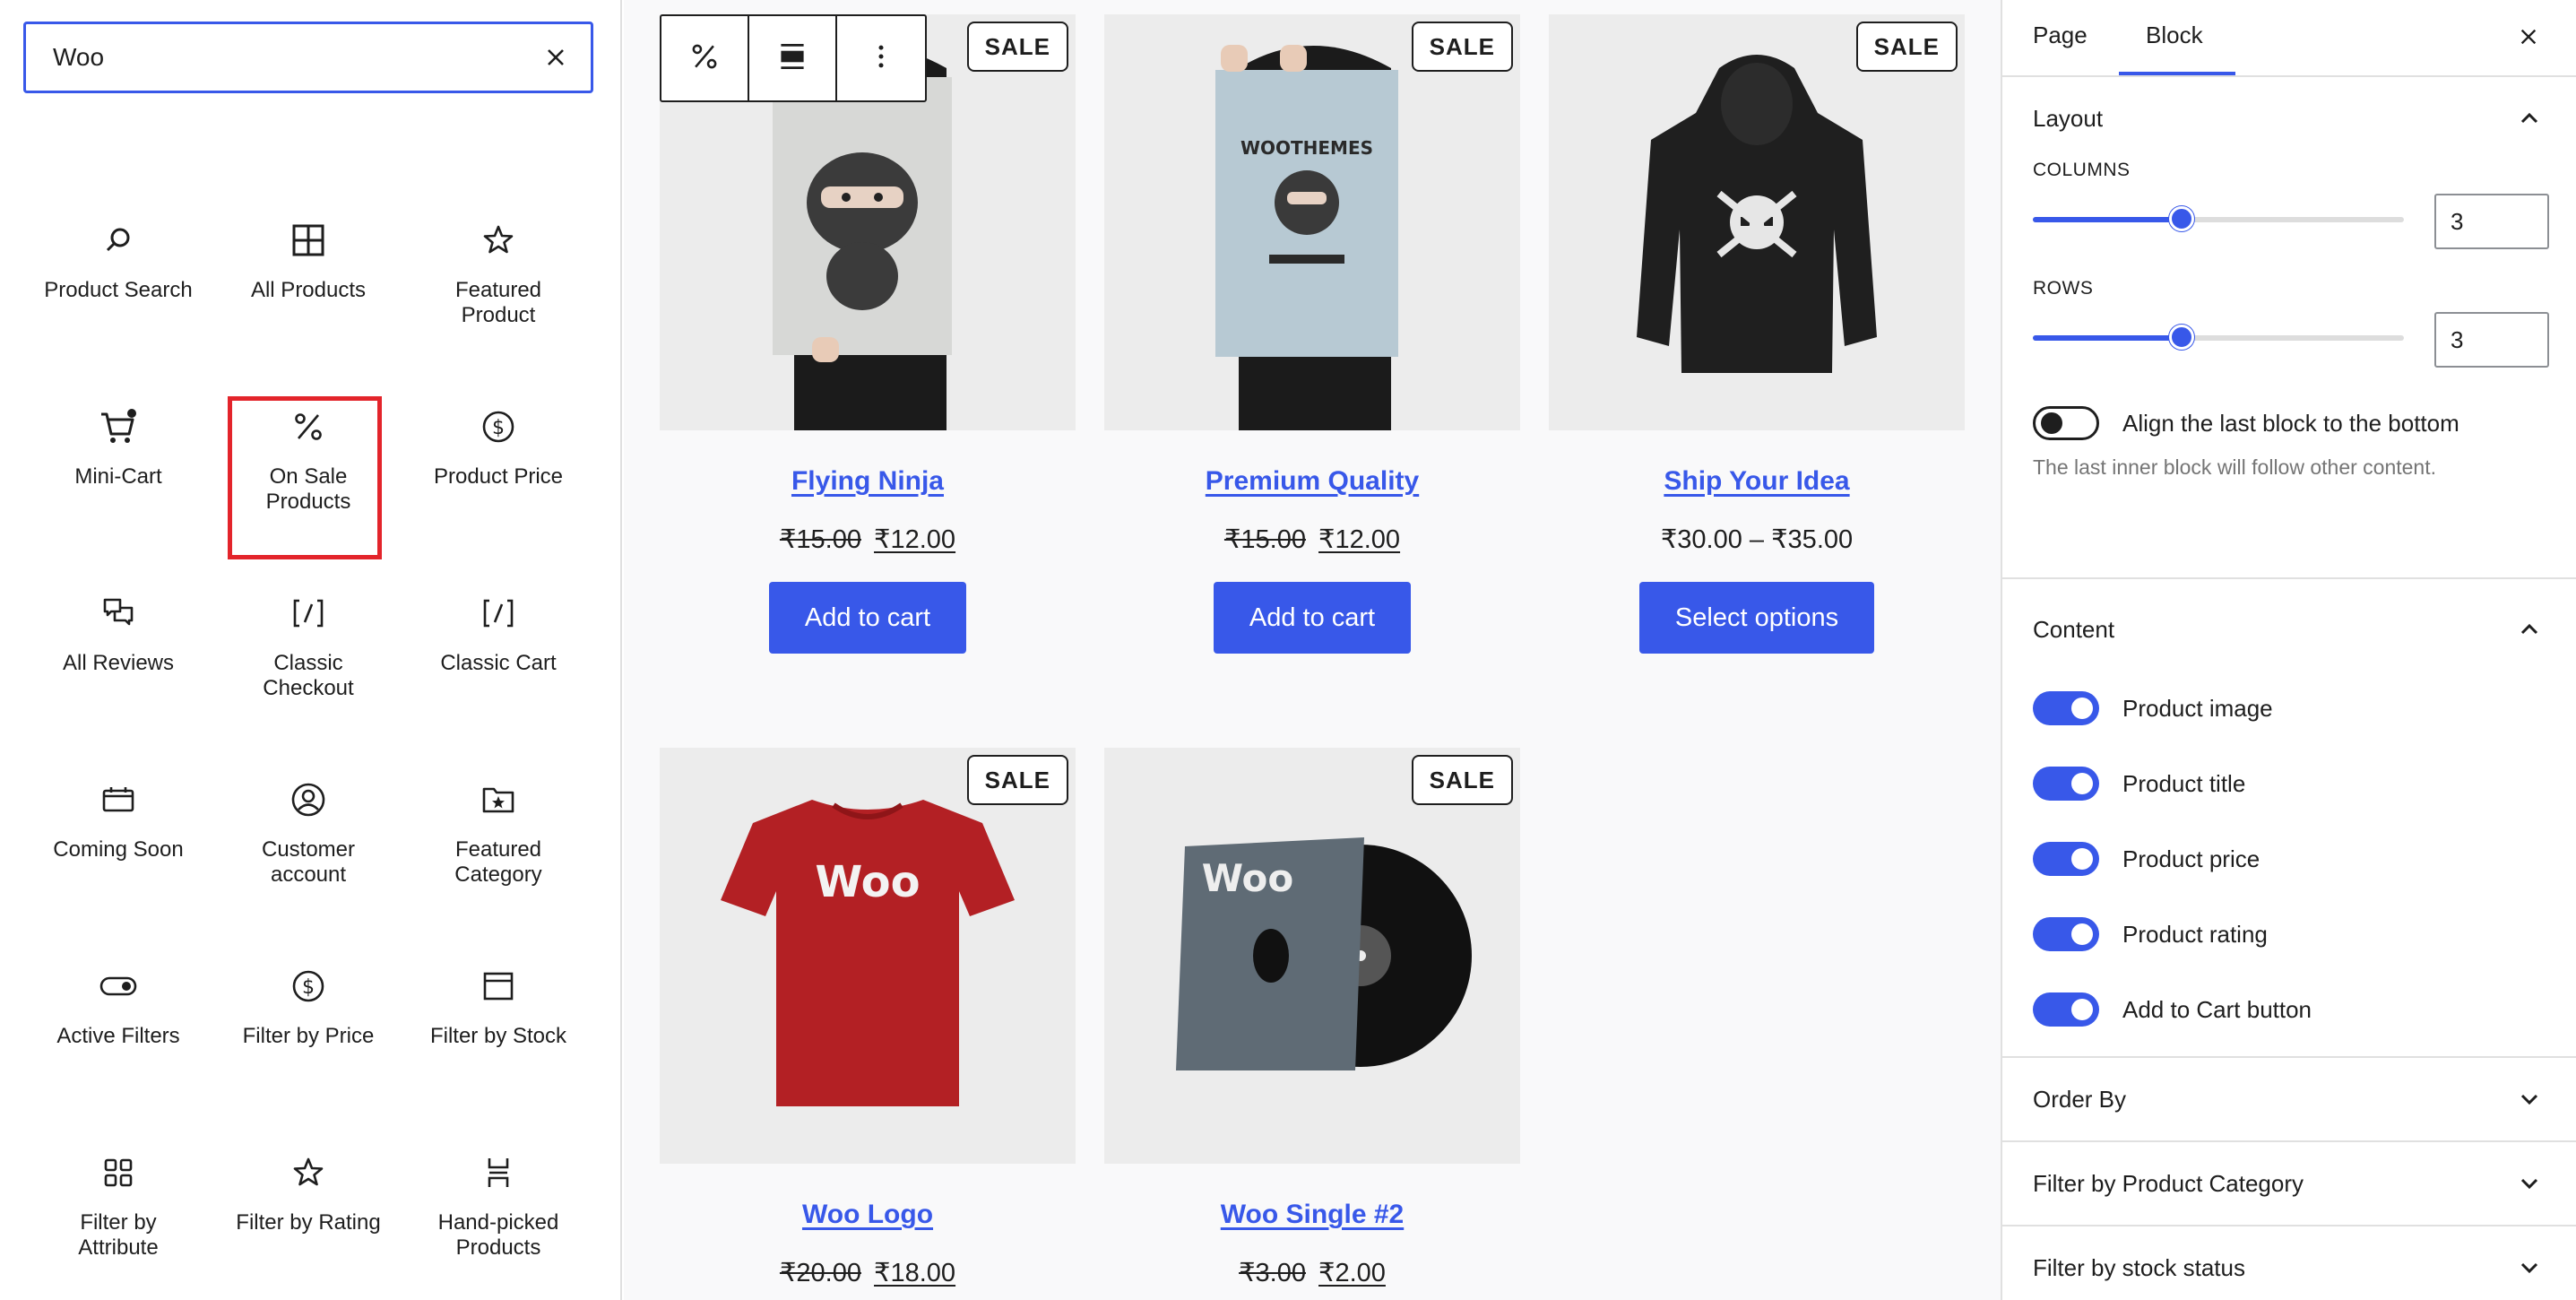  What do you see at coordinates (2066, 423) in the screenshot?
I see `align-bottom-toggle` at bounding box center [2066, 423].